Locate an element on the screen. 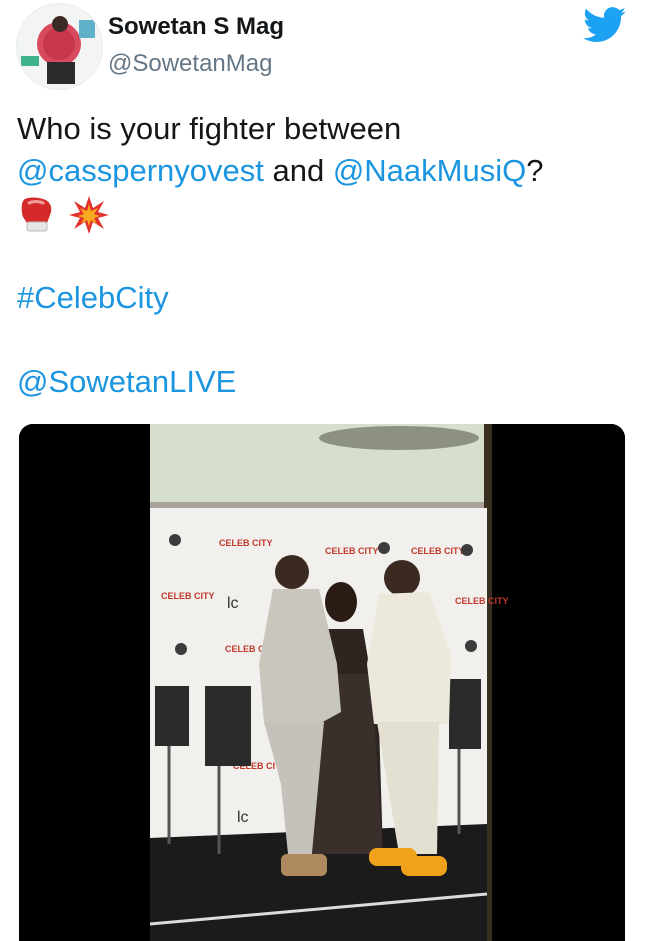  author-name: Sowetan S Mag is located at coordinates (196, 27).